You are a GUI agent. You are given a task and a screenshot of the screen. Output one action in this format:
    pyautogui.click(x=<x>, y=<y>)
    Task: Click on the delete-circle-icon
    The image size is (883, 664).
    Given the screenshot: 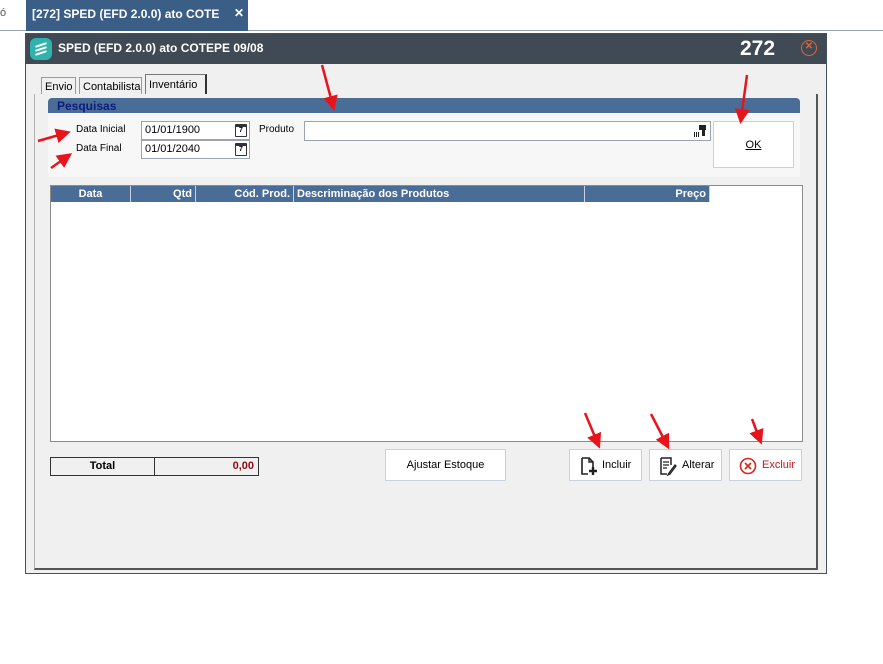 What is the action you would take?
    pyautogui.click(x=748, y=466)
    